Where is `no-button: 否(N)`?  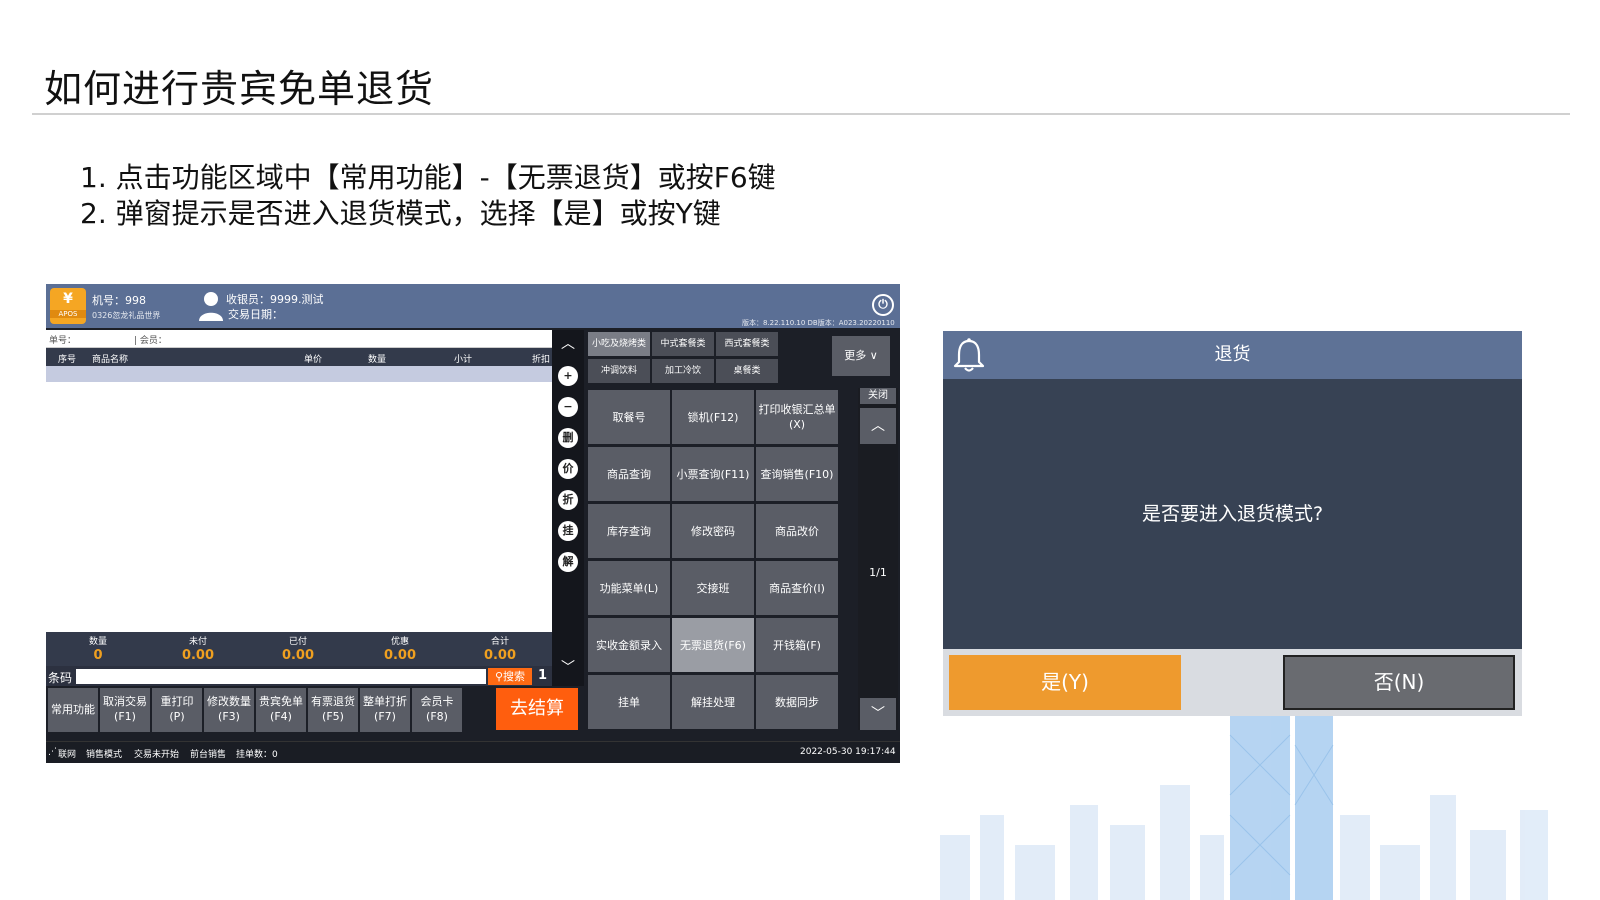 no-button: 否(N) is located at coordinates (1399, 682).